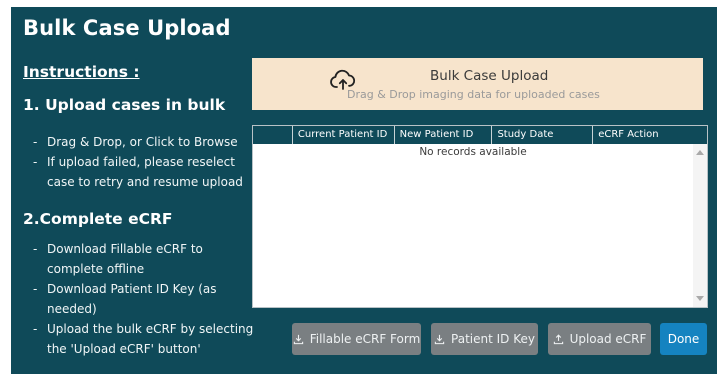 The width and height of the screenshot is (717, 374). Describe the element at coordinates (127, 28) in the screenshot. I see `page-title: Bulk Case Upload` at that location.